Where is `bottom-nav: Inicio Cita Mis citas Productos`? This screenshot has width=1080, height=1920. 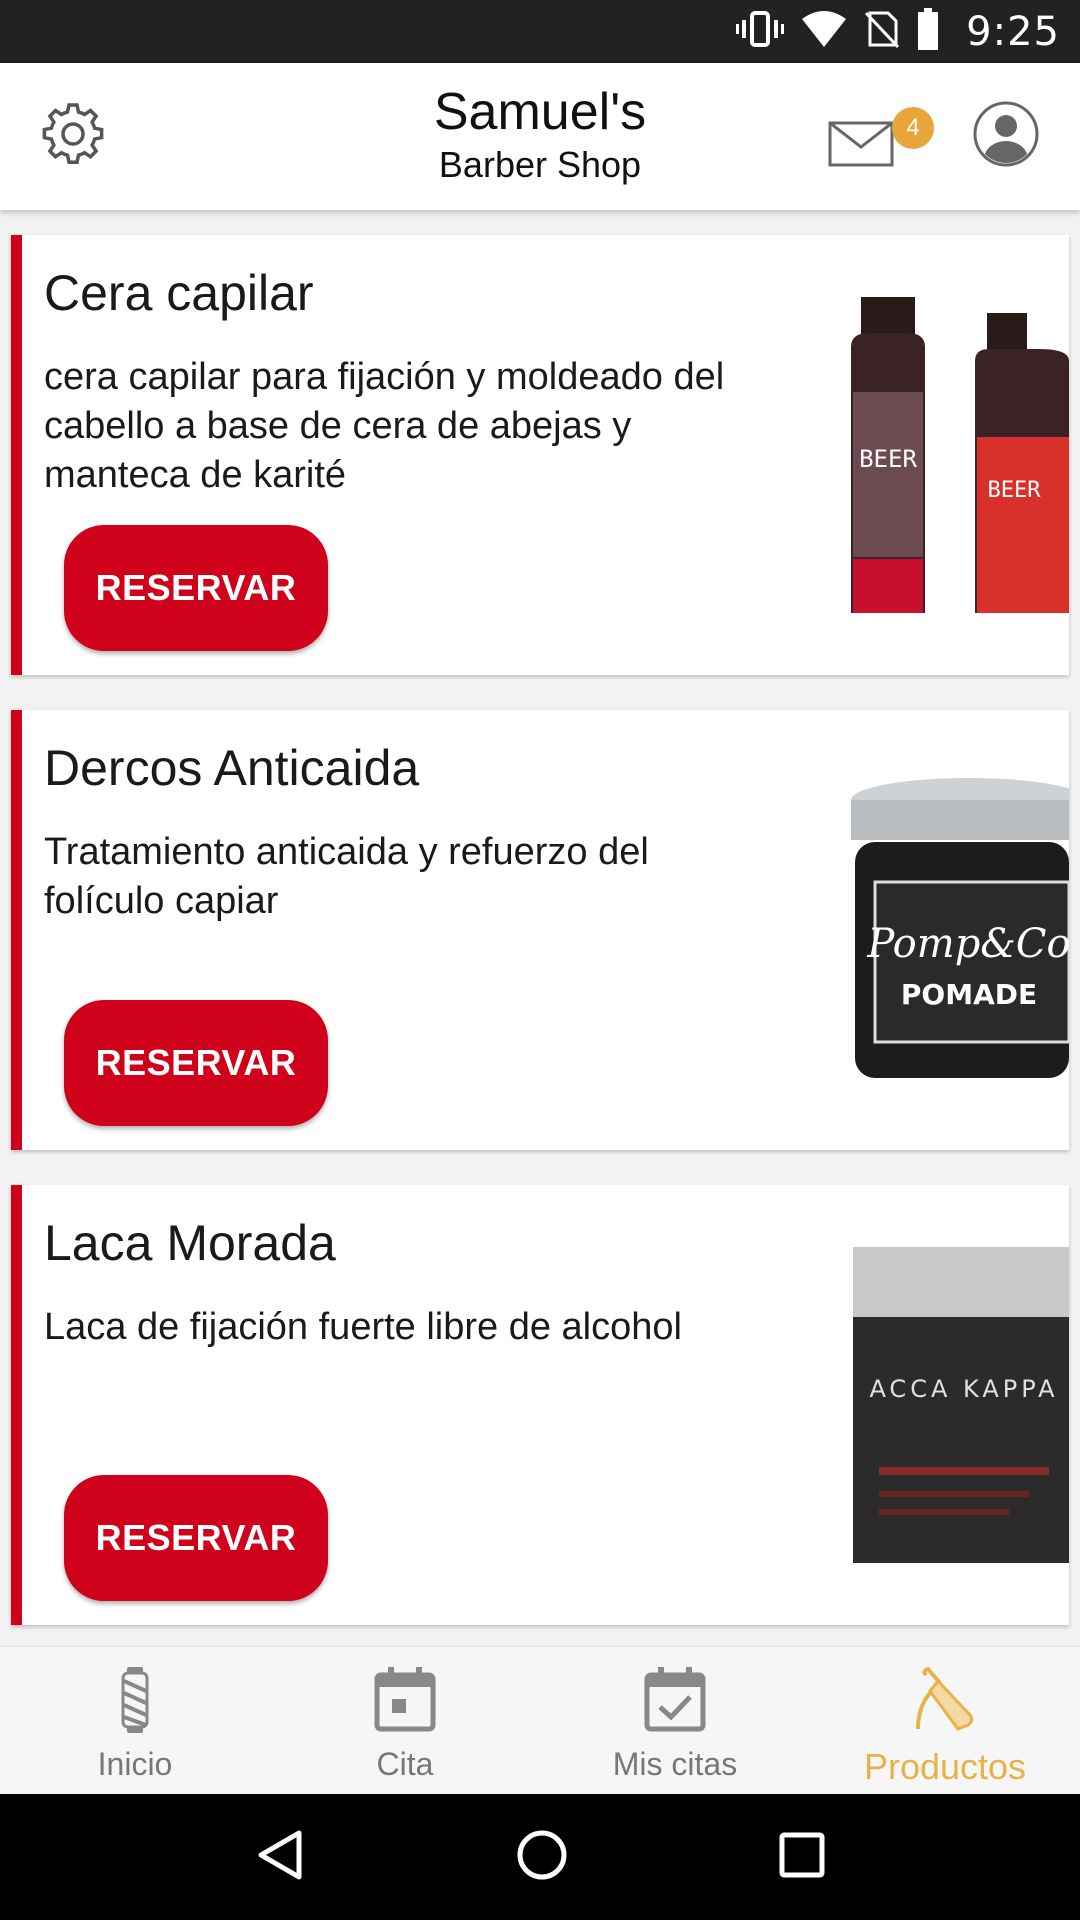 bottom-nav: Inicio Cita Mis citas Productos is located at coordinates (540, 1720).